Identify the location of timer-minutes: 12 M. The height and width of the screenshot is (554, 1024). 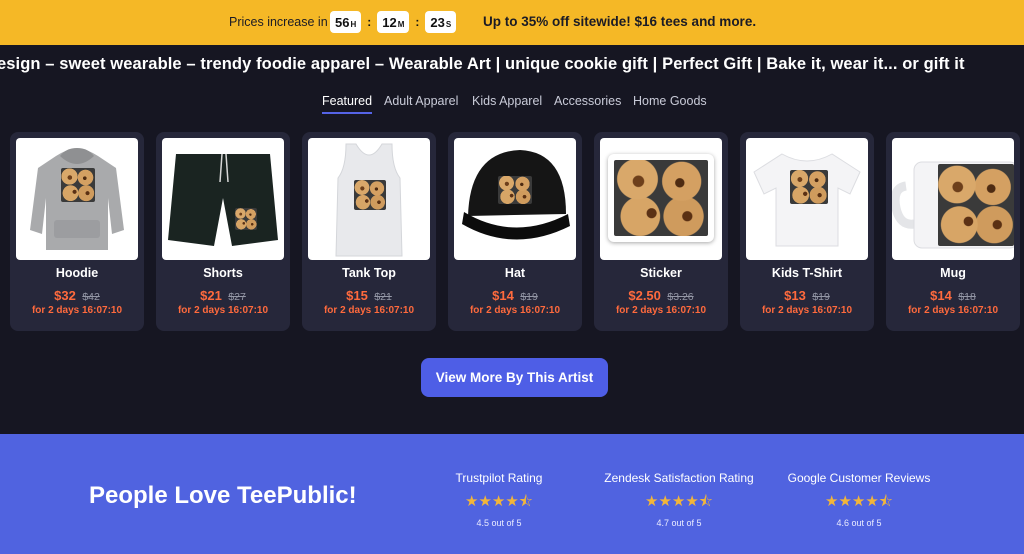
(393, 22).